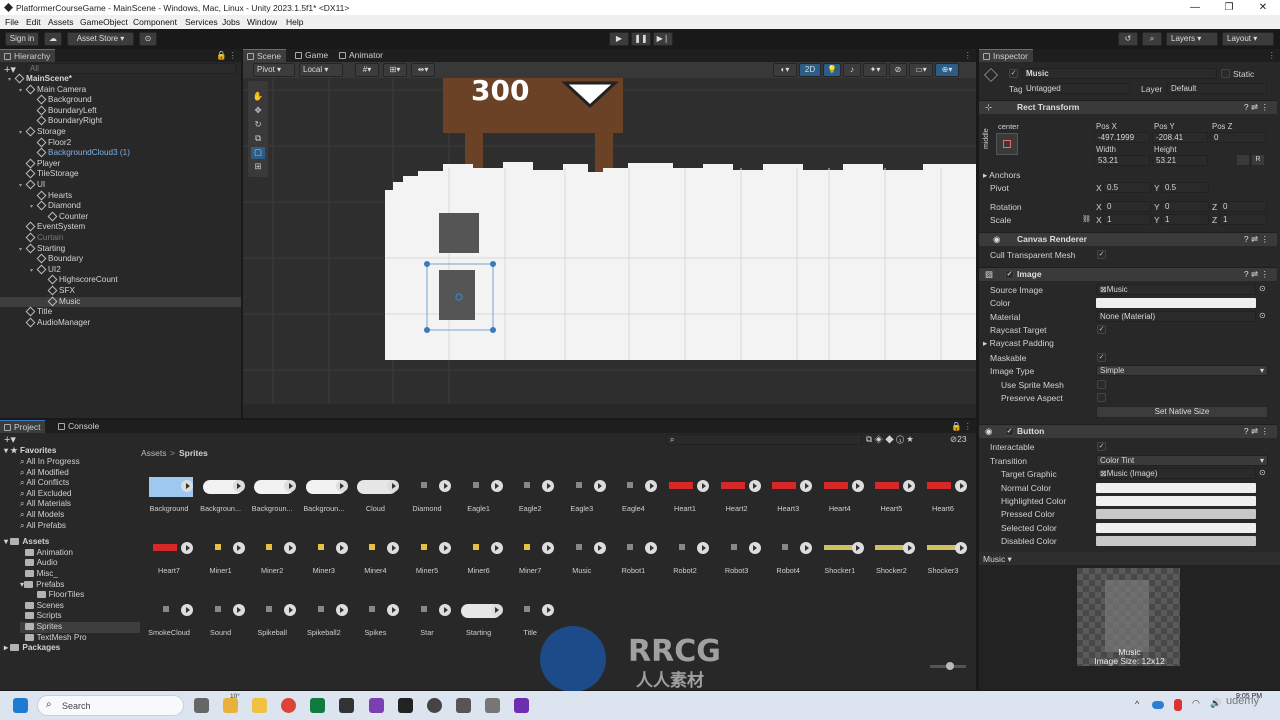 The image size is (1280, 720). I want to click on taskbar-search-input: ⌕ Search, so click(110, 705).